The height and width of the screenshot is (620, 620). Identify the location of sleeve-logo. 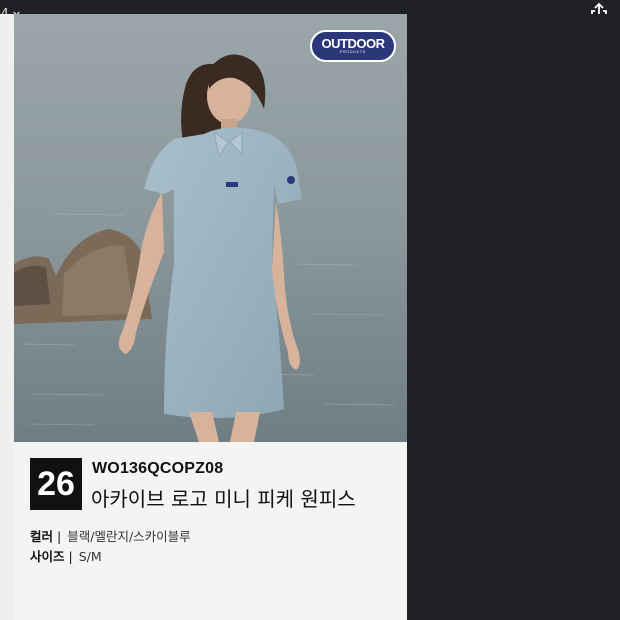
(291, 180).